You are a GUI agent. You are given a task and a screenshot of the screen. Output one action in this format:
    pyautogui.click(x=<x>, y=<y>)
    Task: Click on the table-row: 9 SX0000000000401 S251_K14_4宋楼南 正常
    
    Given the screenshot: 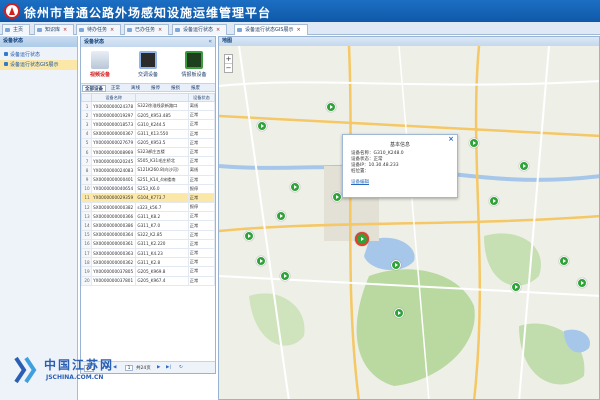 What is the action you would take?
    pyautogui.click(x=148, y=179)
    